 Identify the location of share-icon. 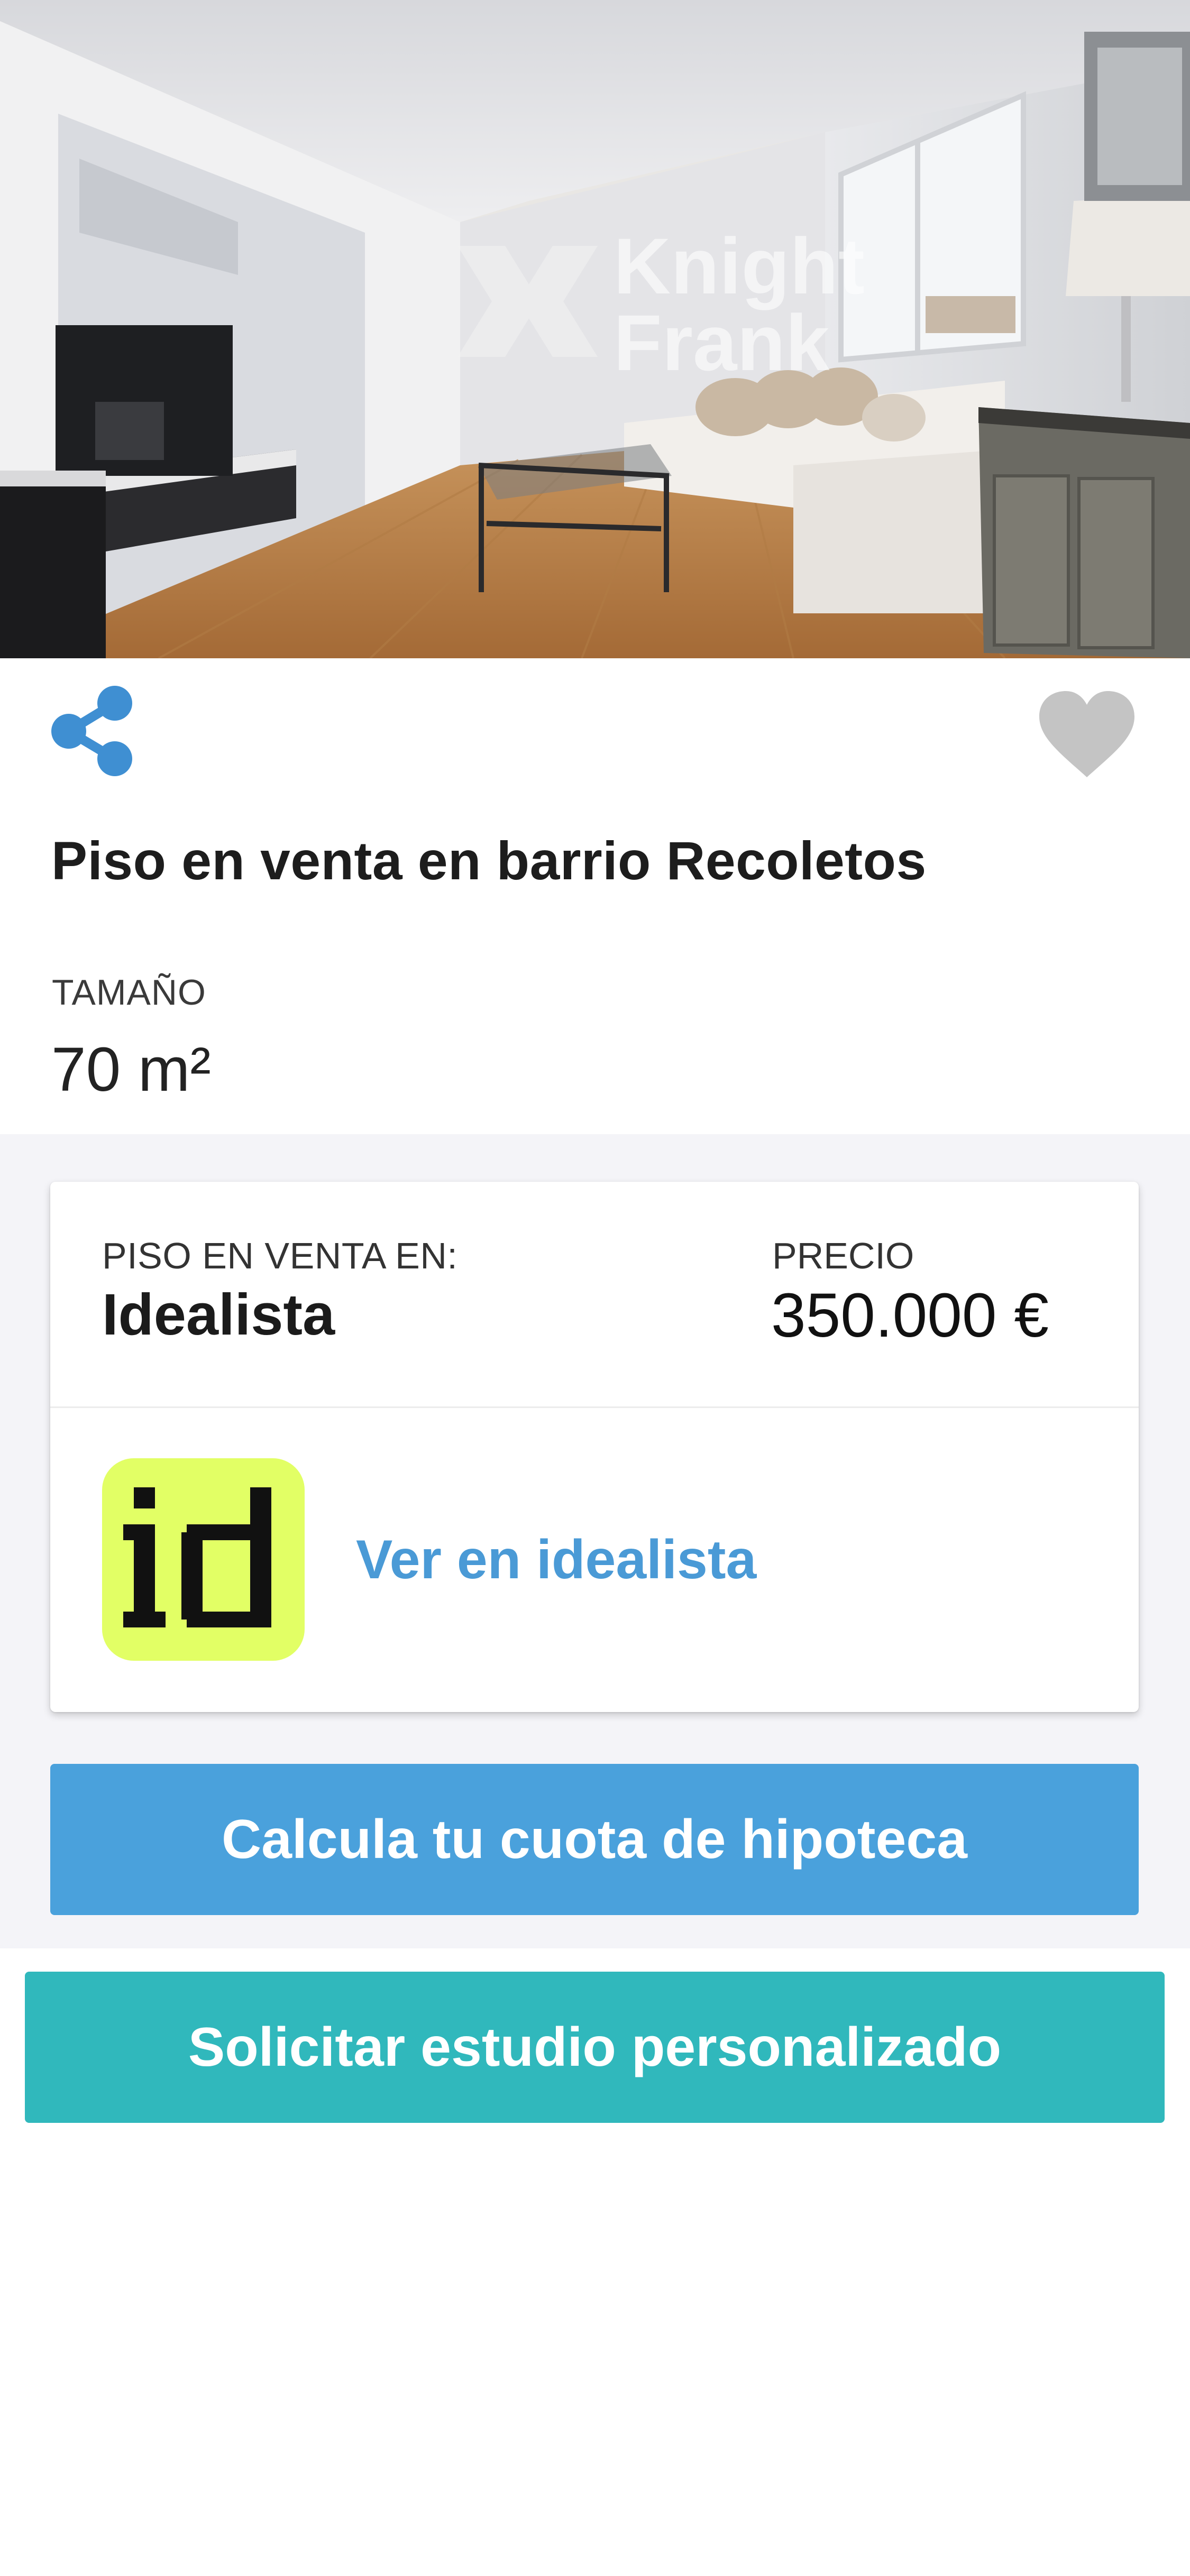
(91, 731).